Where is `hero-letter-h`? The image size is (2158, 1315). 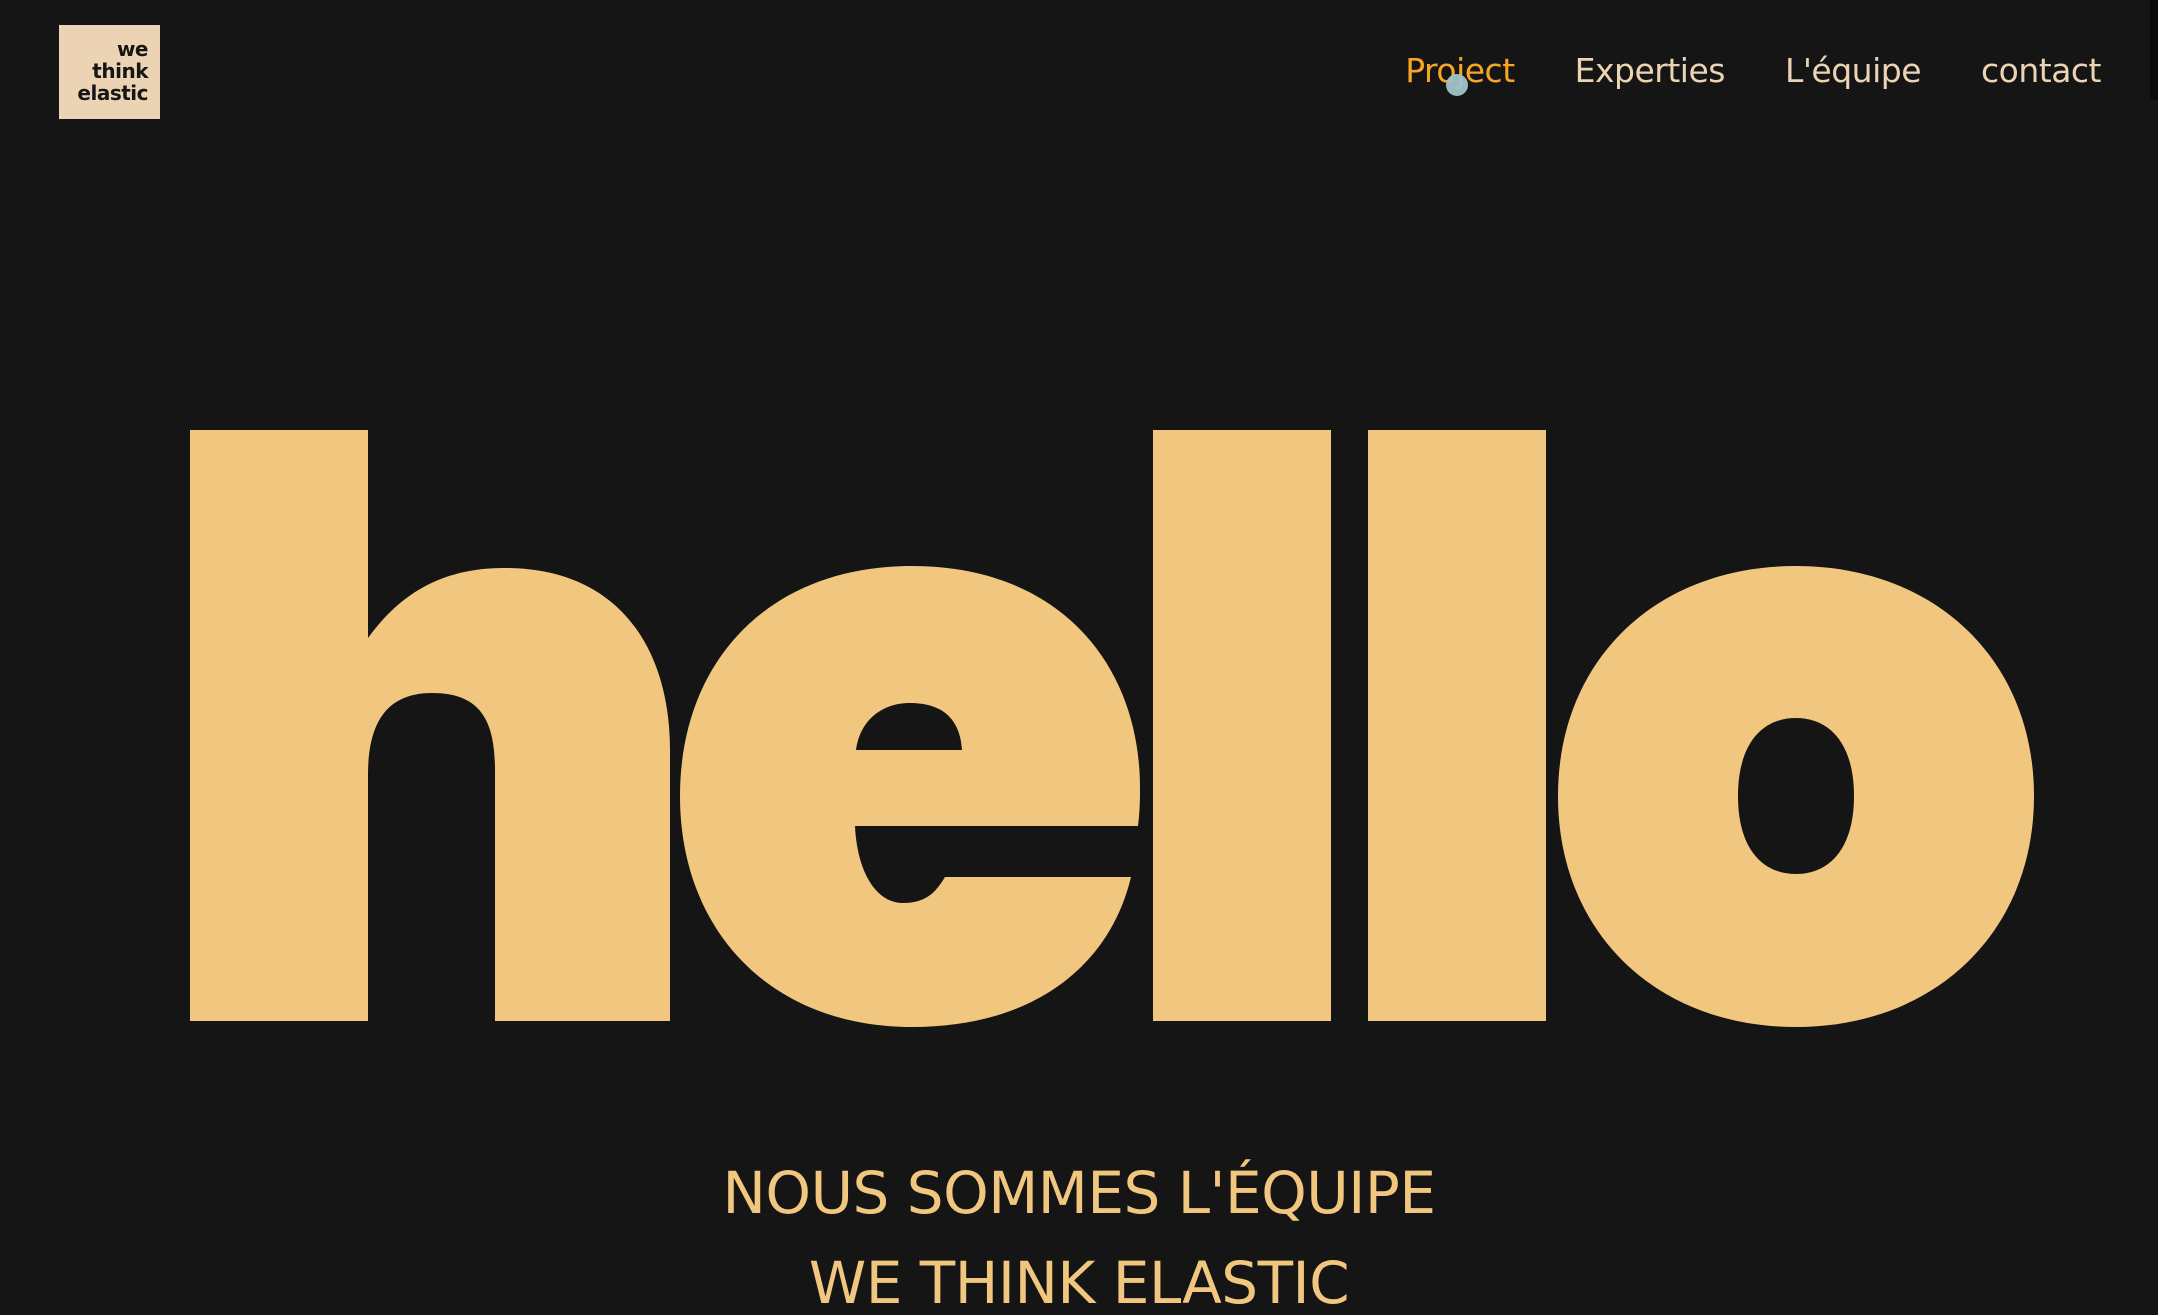
hero-letter-h is located at coordinates (430, 725).